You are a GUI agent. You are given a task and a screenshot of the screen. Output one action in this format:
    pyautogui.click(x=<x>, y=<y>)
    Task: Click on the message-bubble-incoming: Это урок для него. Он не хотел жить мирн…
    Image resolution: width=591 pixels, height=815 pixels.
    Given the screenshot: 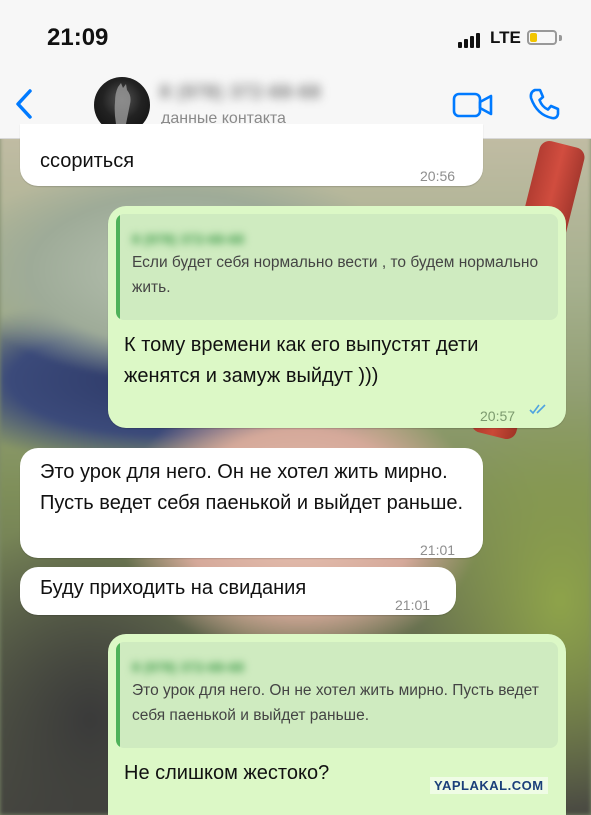 What is the action you would take?
    pyautogui.click(x=251, y=503)
    